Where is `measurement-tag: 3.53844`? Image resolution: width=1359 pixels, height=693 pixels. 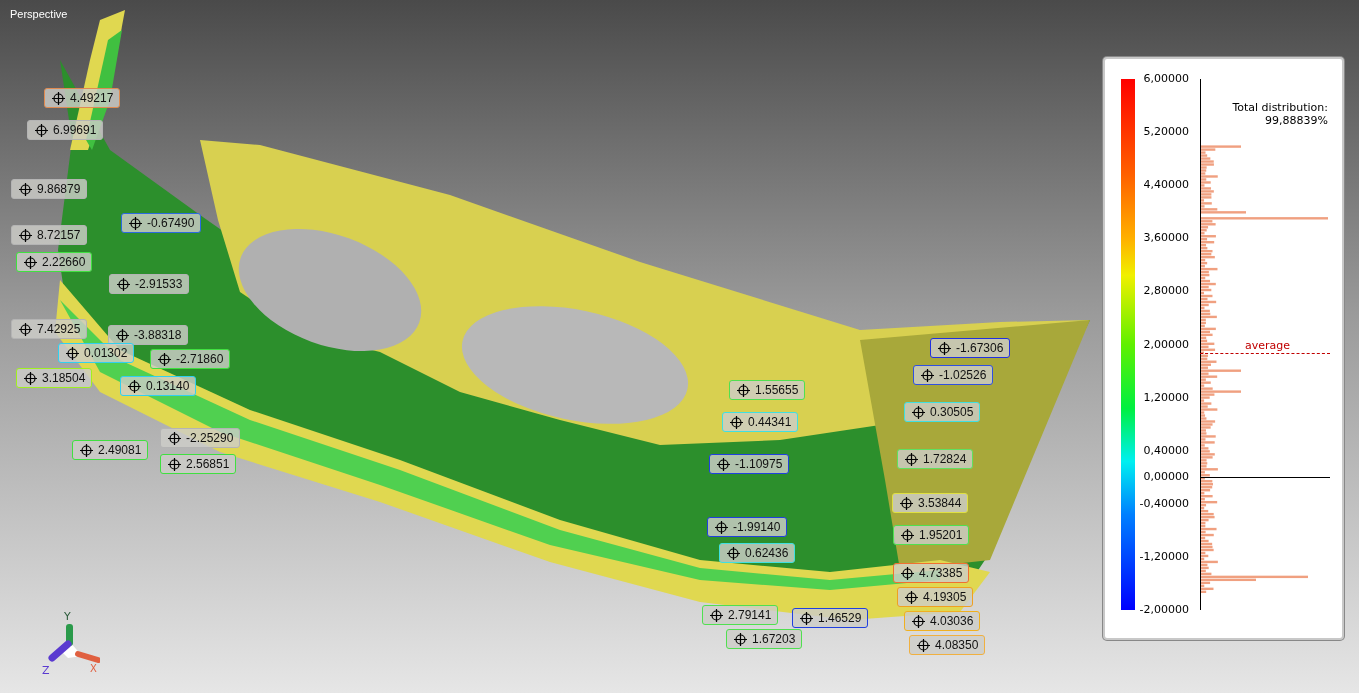 measurement-tag: 3.53844 is located at coordinates (930, 503).